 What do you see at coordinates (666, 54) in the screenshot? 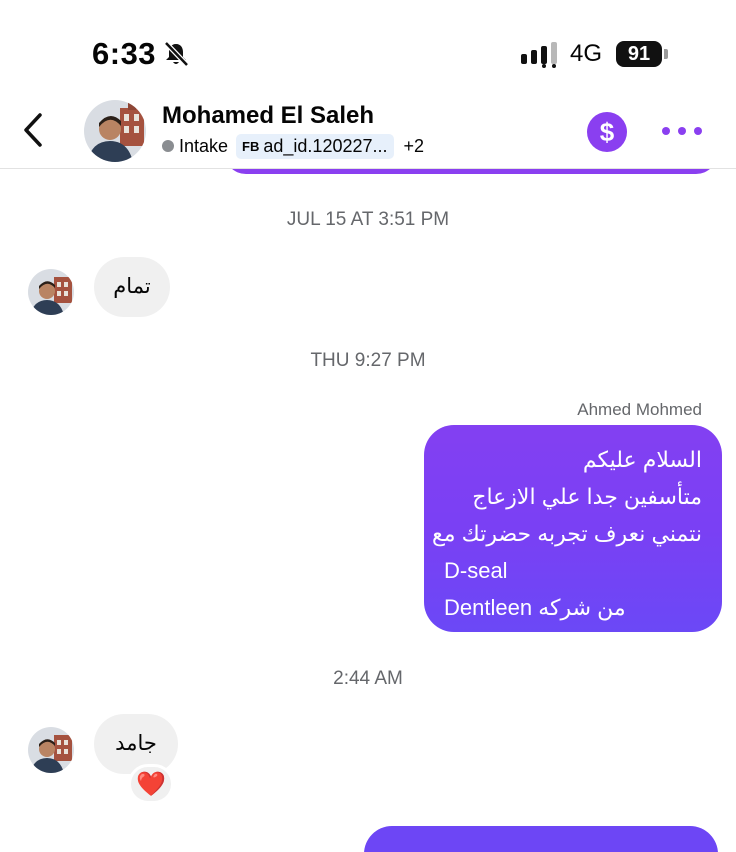
I see `battery-cap` at bounding box center [666, 54].